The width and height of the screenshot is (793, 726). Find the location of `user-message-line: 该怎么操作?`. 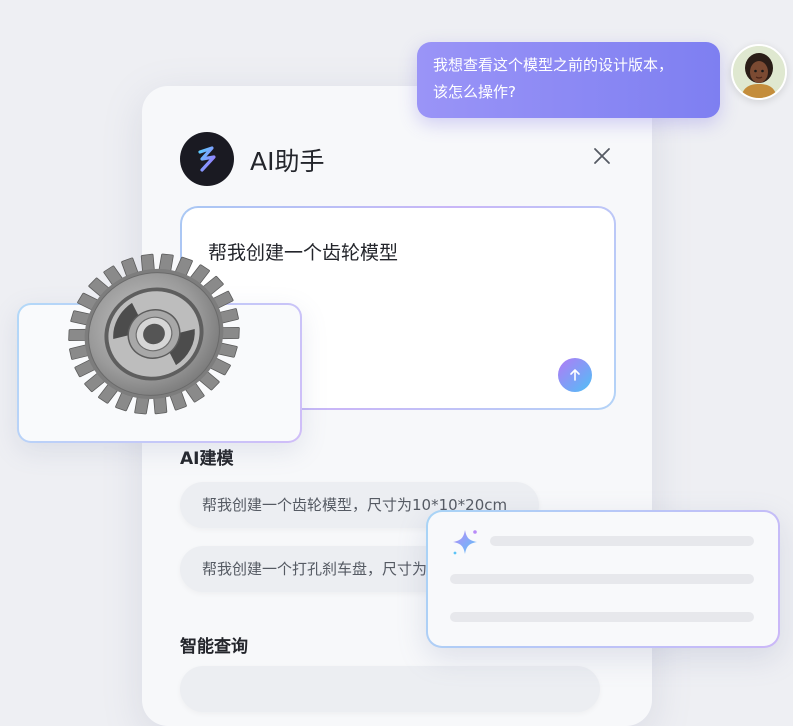

user-message-line: 该怎么操作? is located at coordinates (474, 92).